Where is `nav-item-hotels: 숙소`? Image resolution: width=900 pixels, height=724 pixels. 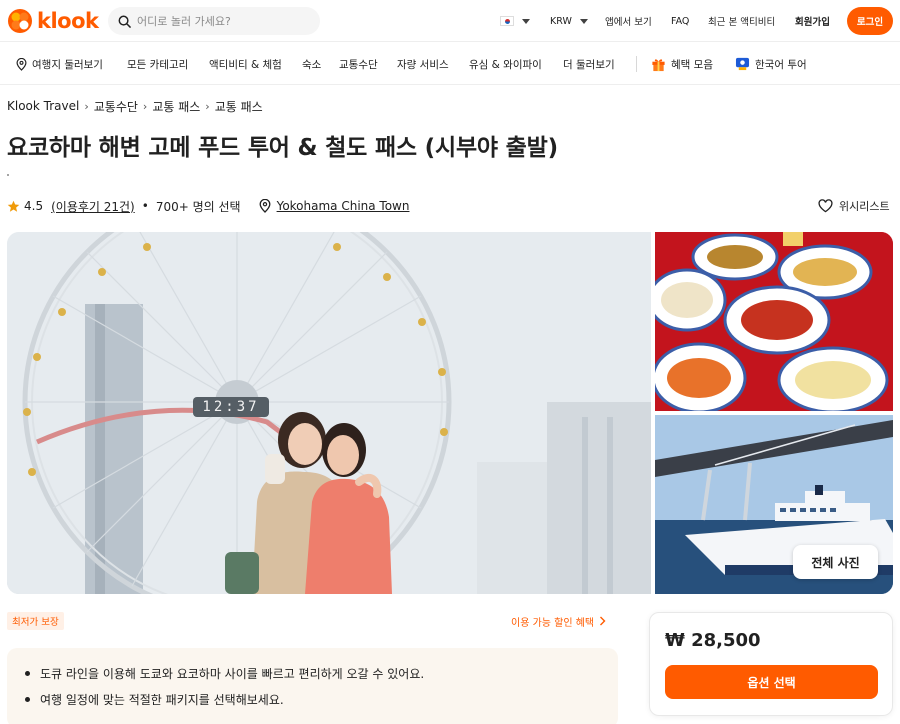 nav-item-hotels: 숙소 is located at coordinates (311, 64).